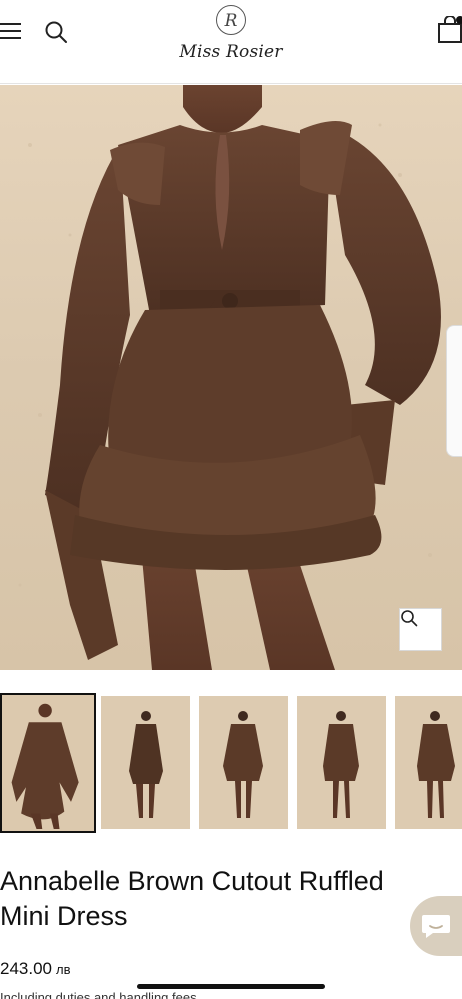 The height and width of the screenshot is (999, 462). Describe the element at coordinates (26, 968) in the screenshot. I see `price-value: 243.00` at that location.